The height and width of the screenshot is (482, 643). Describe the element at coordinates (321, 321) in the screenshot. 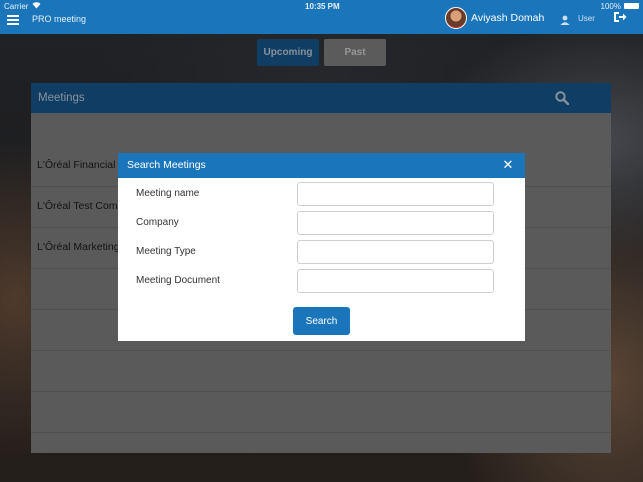

I see `search-button: Search` at that location.